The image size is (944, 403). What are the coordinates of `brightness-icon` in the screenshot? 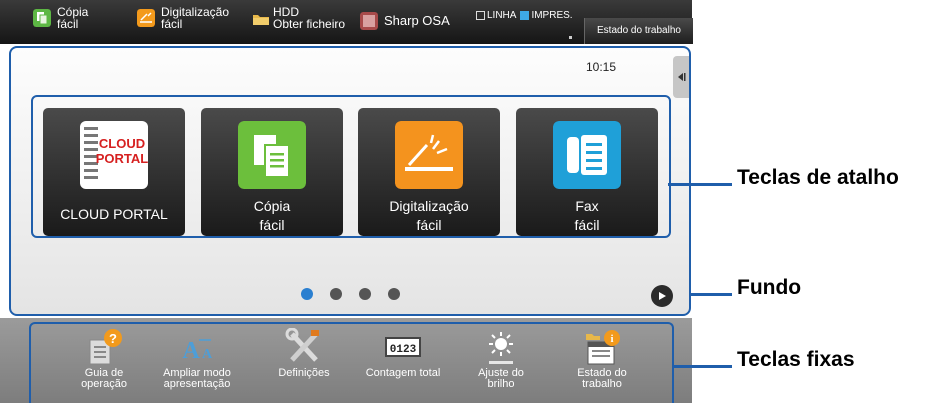 It's located at (501, 348).